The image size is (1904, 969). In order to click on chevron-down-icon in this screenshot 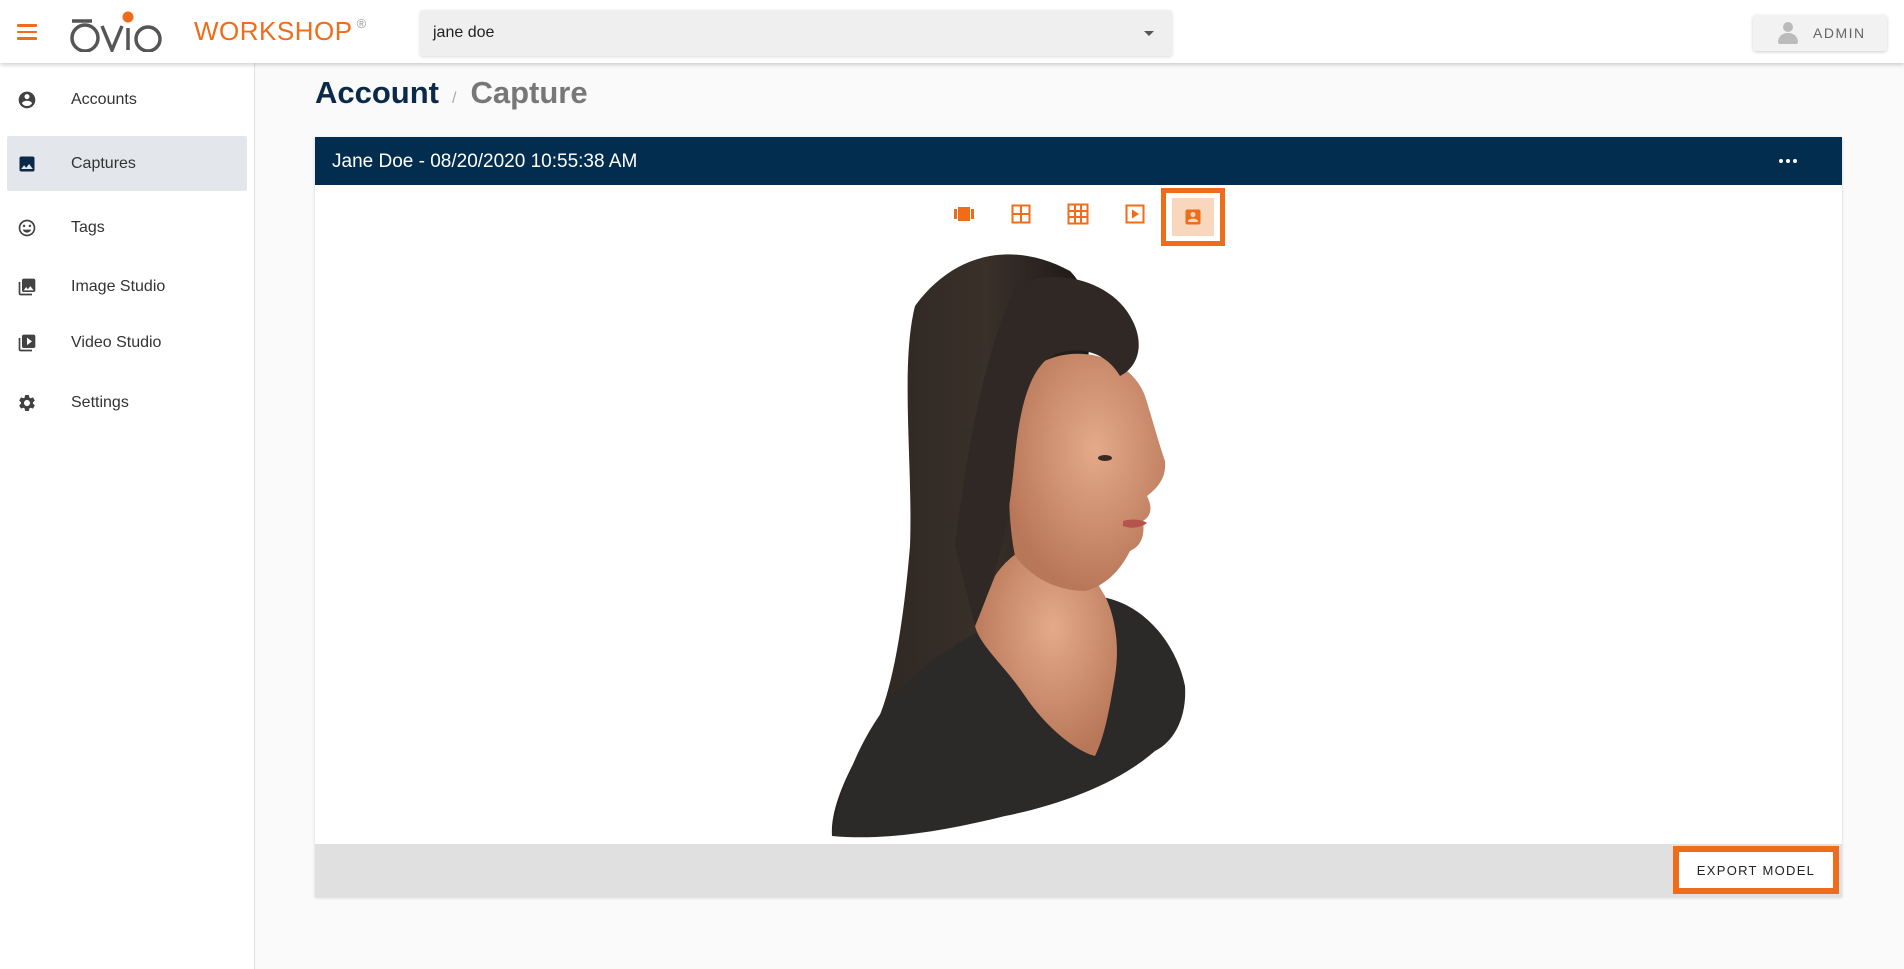, I will do `click(1149, 33)`.